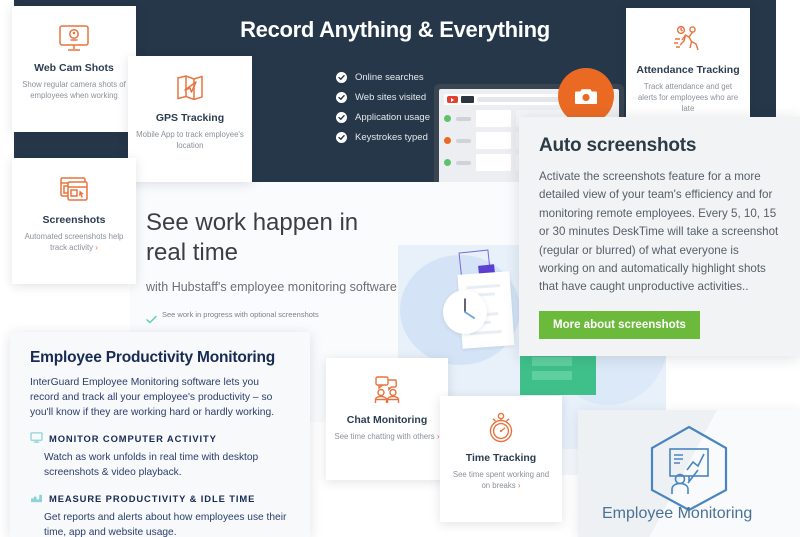 Image resolution: width=800 pixels, height=537 pixels. I want to click on monitor-icon, so click(36, 438).